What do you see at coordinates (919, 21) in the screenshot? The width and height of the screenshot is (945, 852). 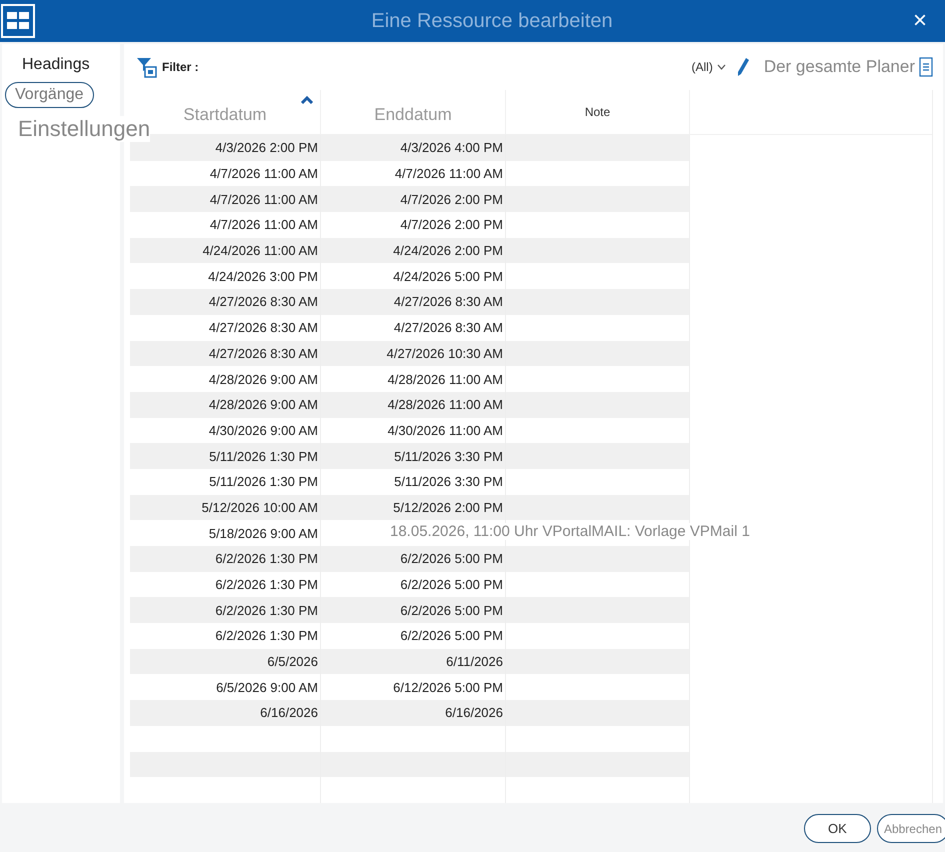 I see `close-button: ×` at bounding box center [919, 21].